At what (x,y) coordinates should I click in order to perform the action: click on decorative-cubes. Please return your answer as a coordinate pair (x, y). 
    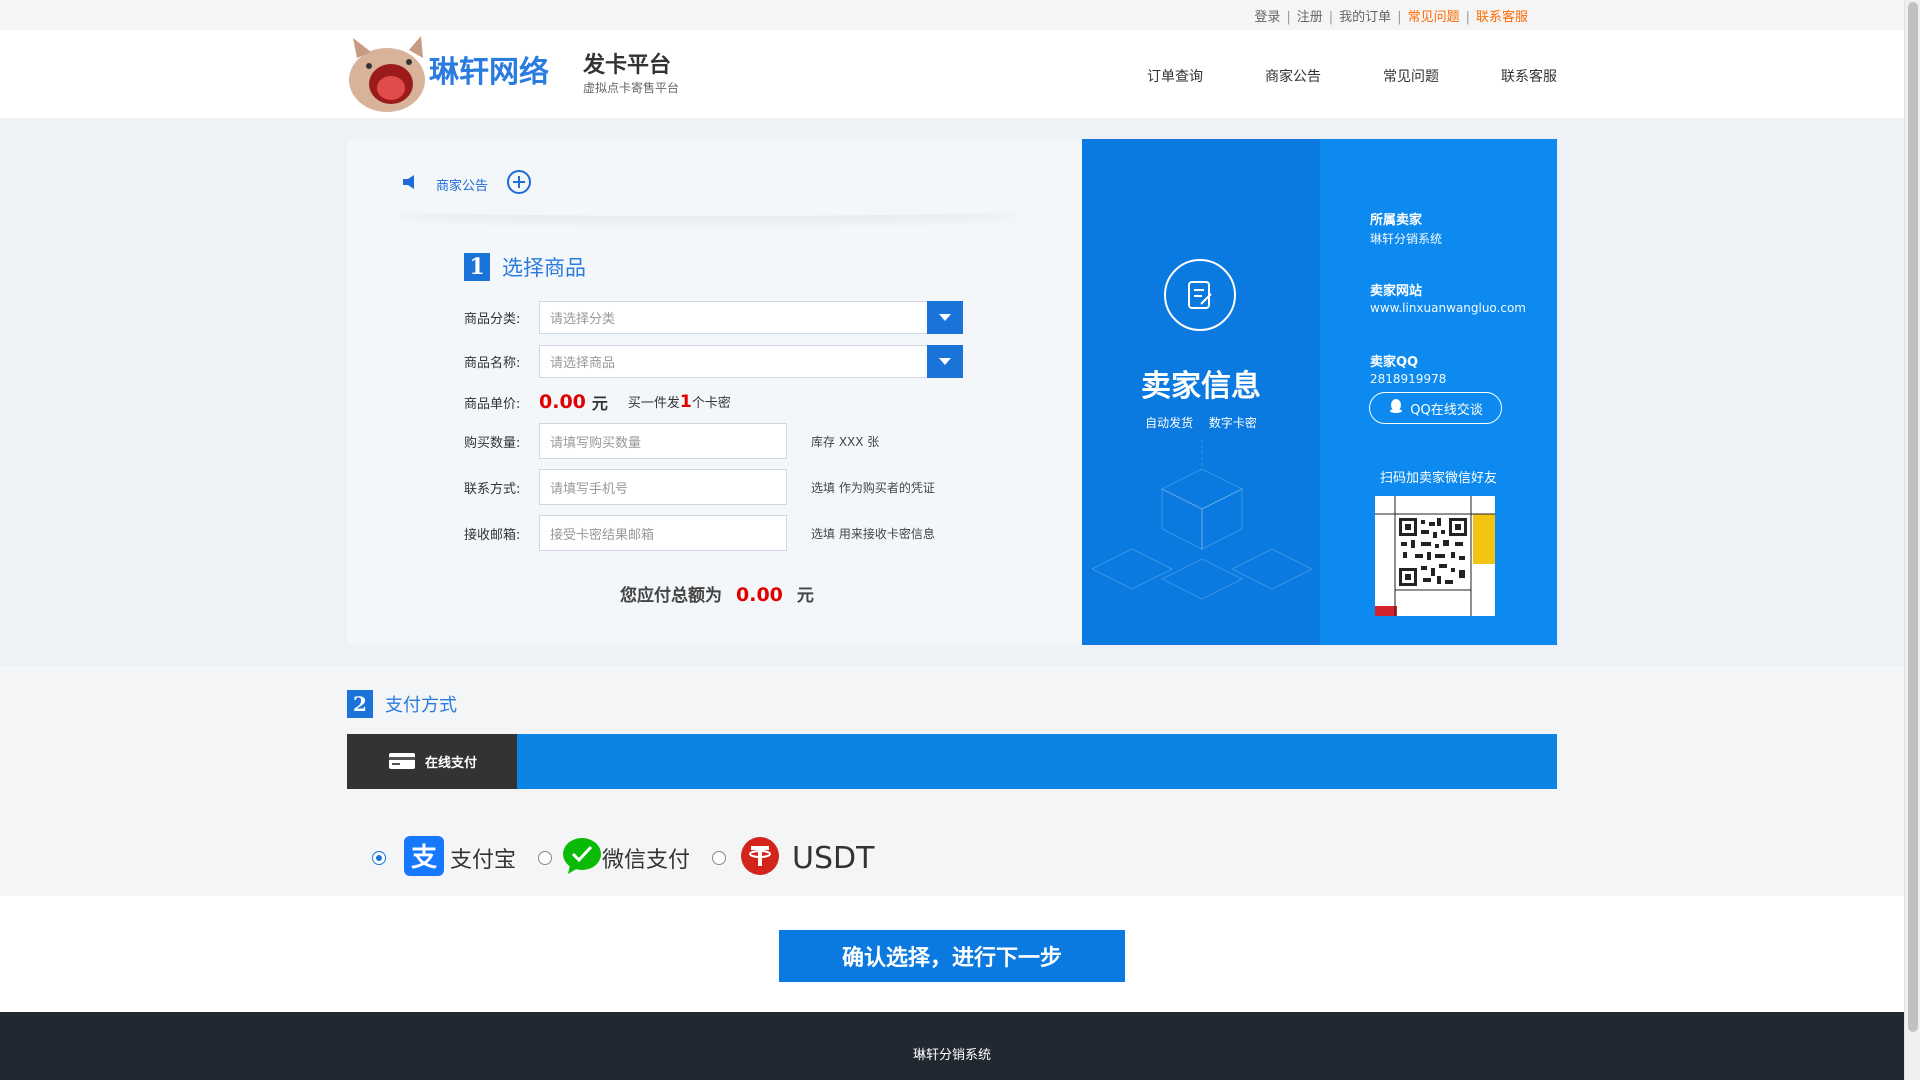
    Looking at the image, I should click on (1202, 519).